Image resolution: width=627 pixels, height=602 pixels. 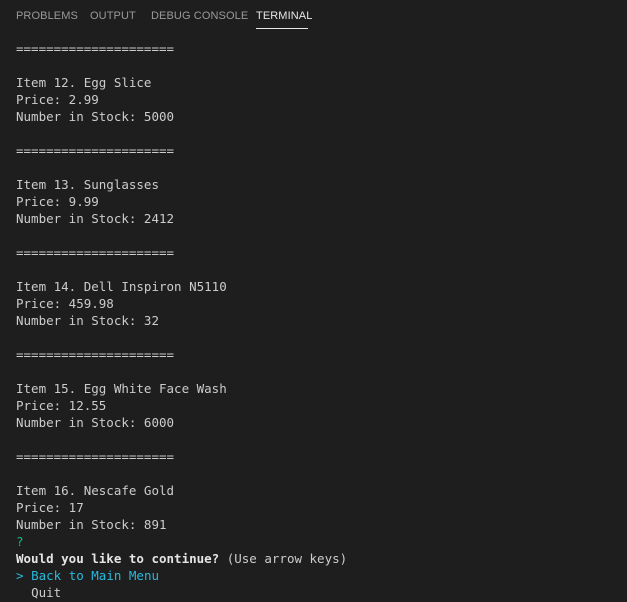 I want to click on item-title: Item 13. Sunglasses, so click(x=87, y=184).